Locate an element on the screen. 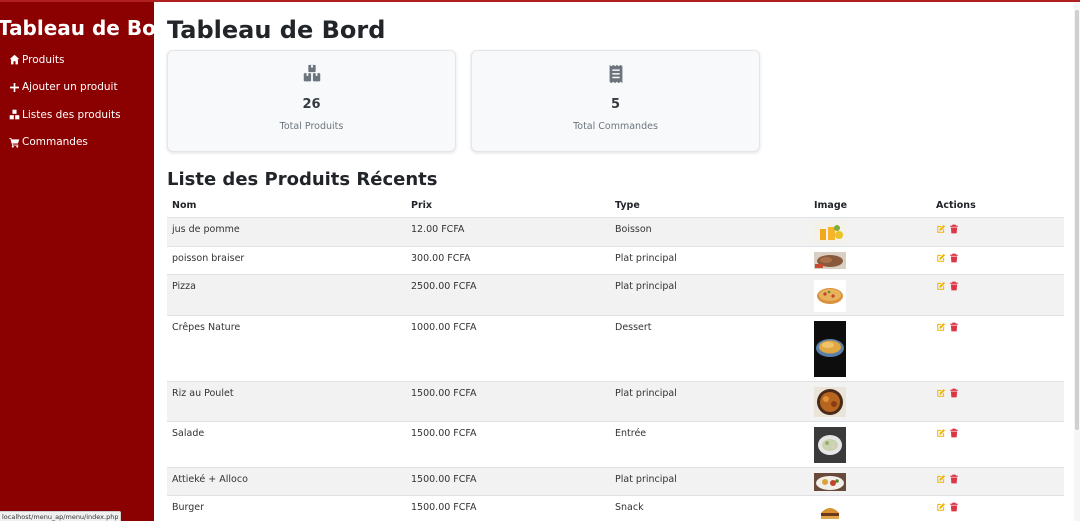  cell-nom: Crêpes Nature is located at coordinates (286, 348).